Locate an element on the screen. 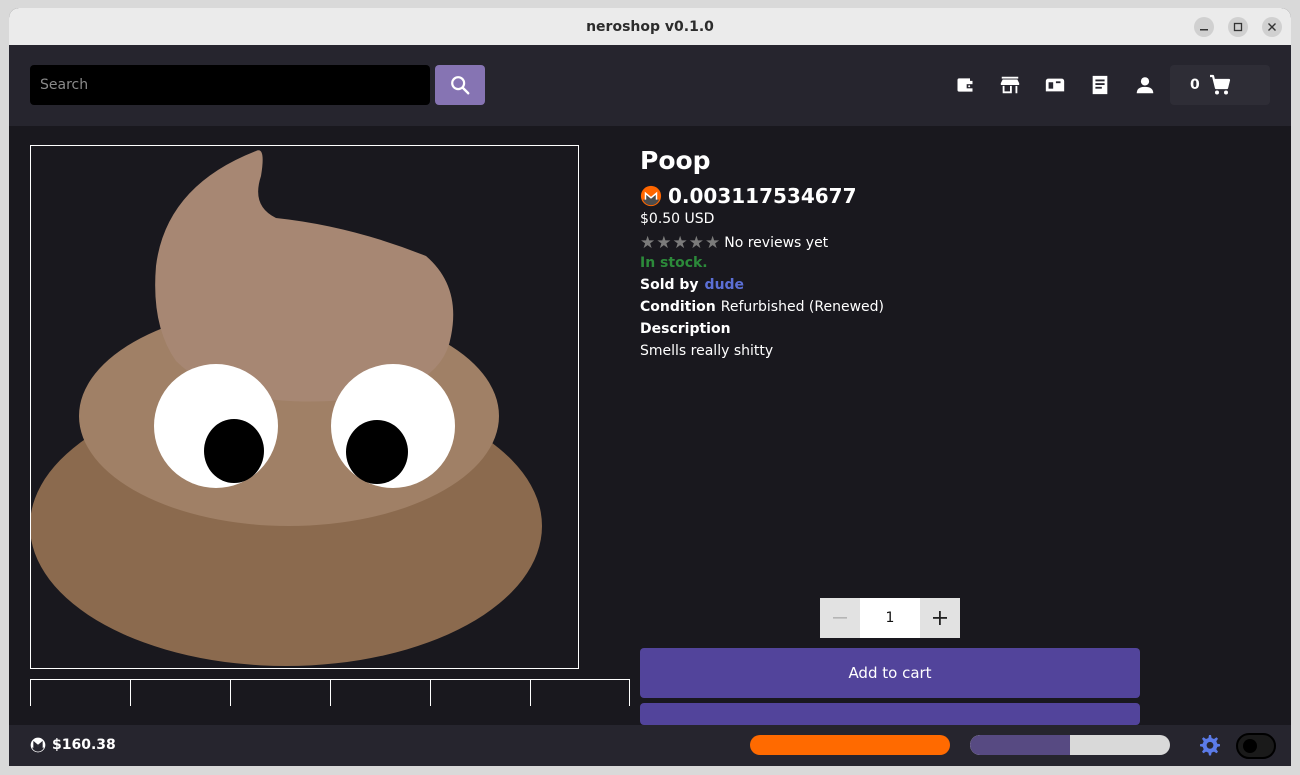  price-usd: $0.50 USD is located at coordinates (677, 219).